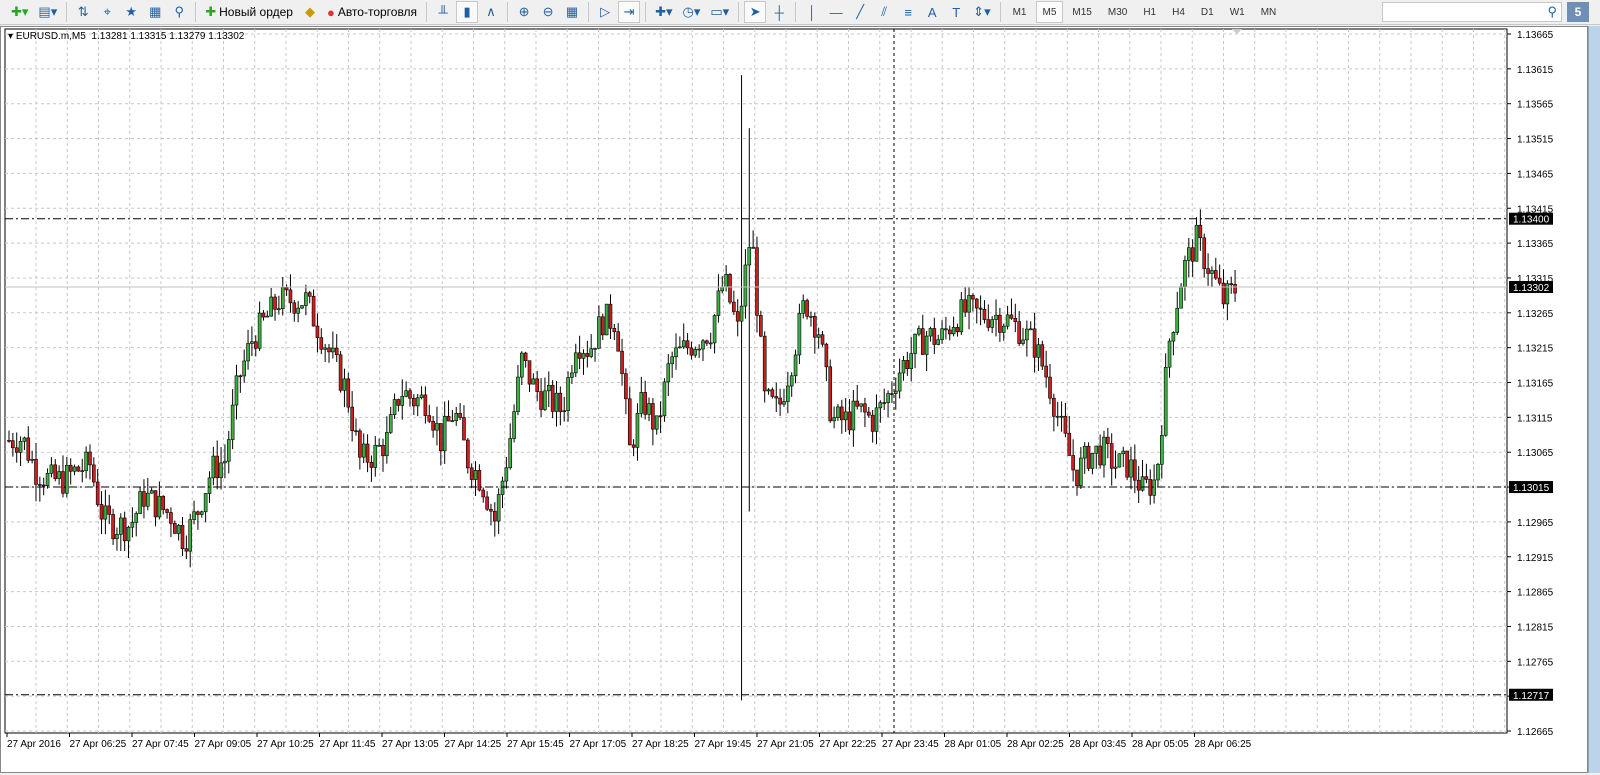 This screenshot has height=775, width=1600. I want to click on timeframe-m5: M5, so click(1049, 12).